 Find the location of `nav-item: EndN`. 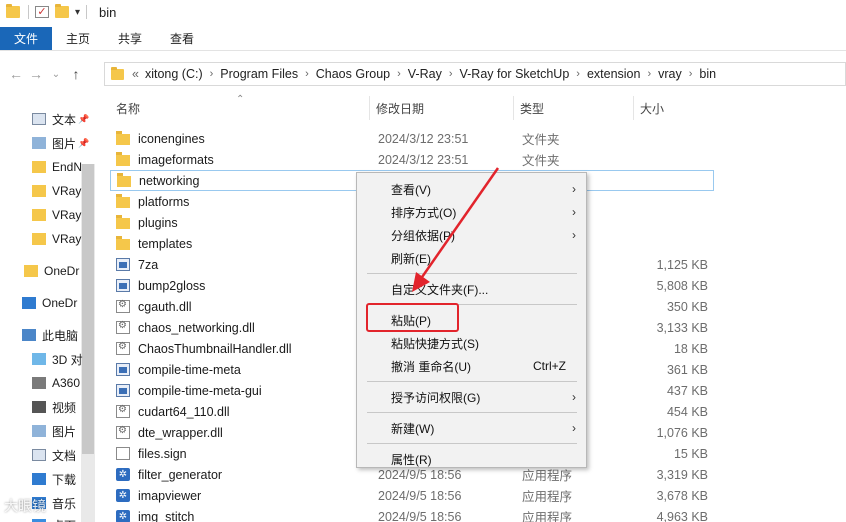

nav-item: EndN is located at coordinates (57, 167).